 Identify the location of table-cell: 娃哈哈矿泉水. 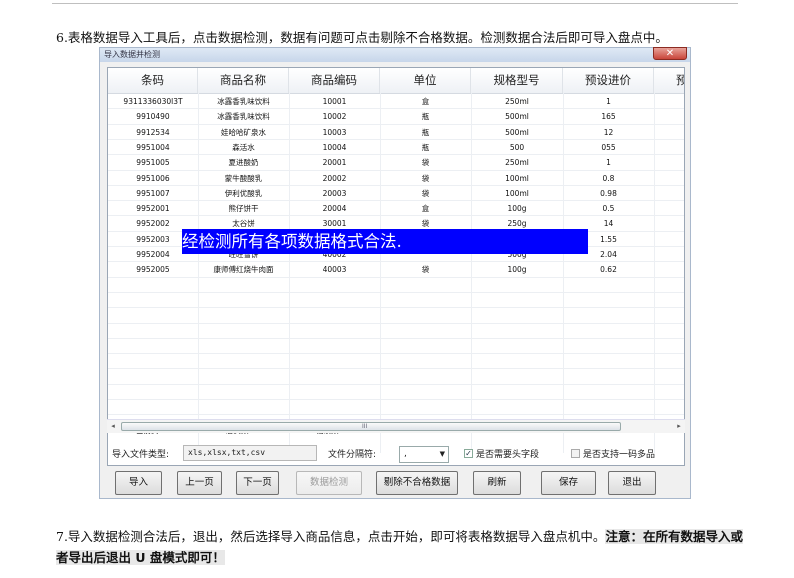
(243, 132).